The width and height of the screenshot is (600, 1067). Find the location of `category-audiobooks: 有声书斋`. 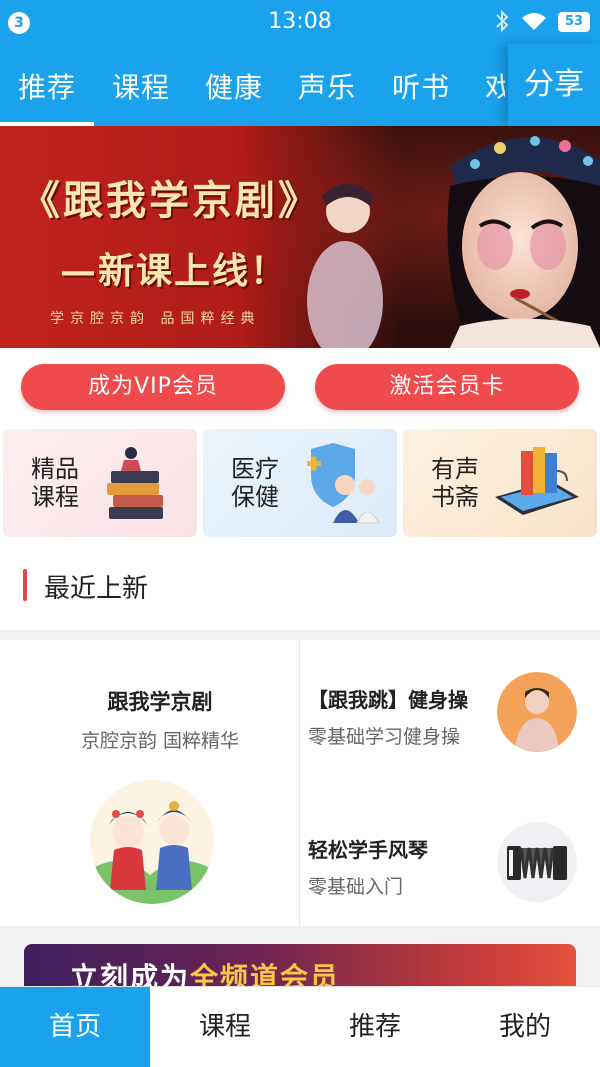

category-audiobooks: 有声书斋 is located at coordinates (500, 483).